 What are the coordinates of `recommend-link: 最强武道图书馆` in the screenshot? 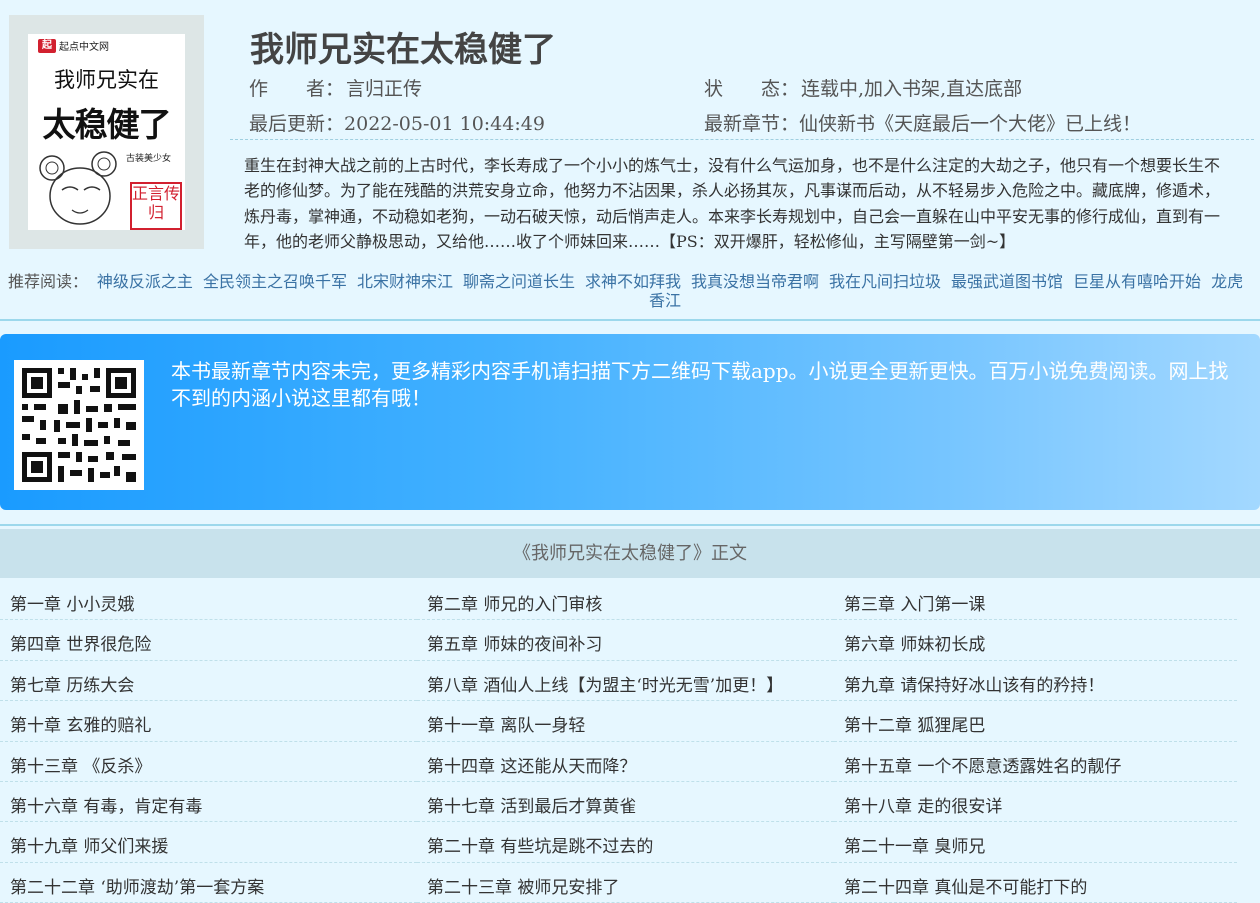 It's located at (1007, 281).